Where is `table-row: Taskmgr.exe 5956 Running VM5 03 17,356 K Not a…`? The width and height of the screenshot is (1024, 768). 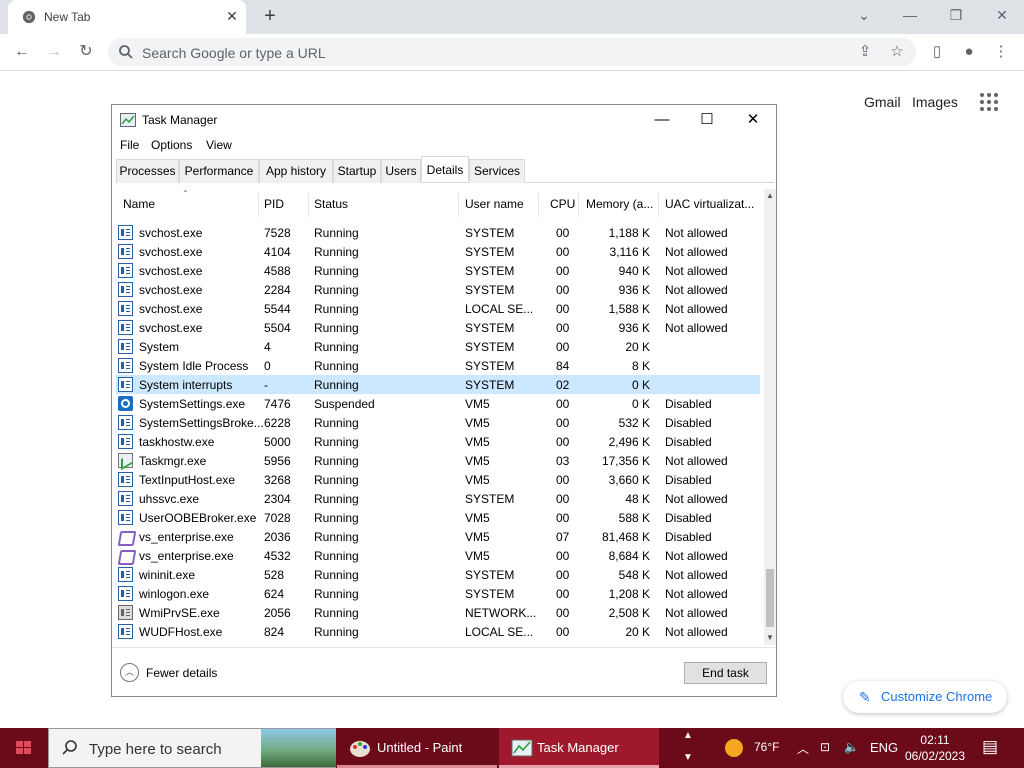 table-row: Taskmgr.exe 5956 Running VM5 03 17,356 K Not a… is located at coordinates (438, 460).